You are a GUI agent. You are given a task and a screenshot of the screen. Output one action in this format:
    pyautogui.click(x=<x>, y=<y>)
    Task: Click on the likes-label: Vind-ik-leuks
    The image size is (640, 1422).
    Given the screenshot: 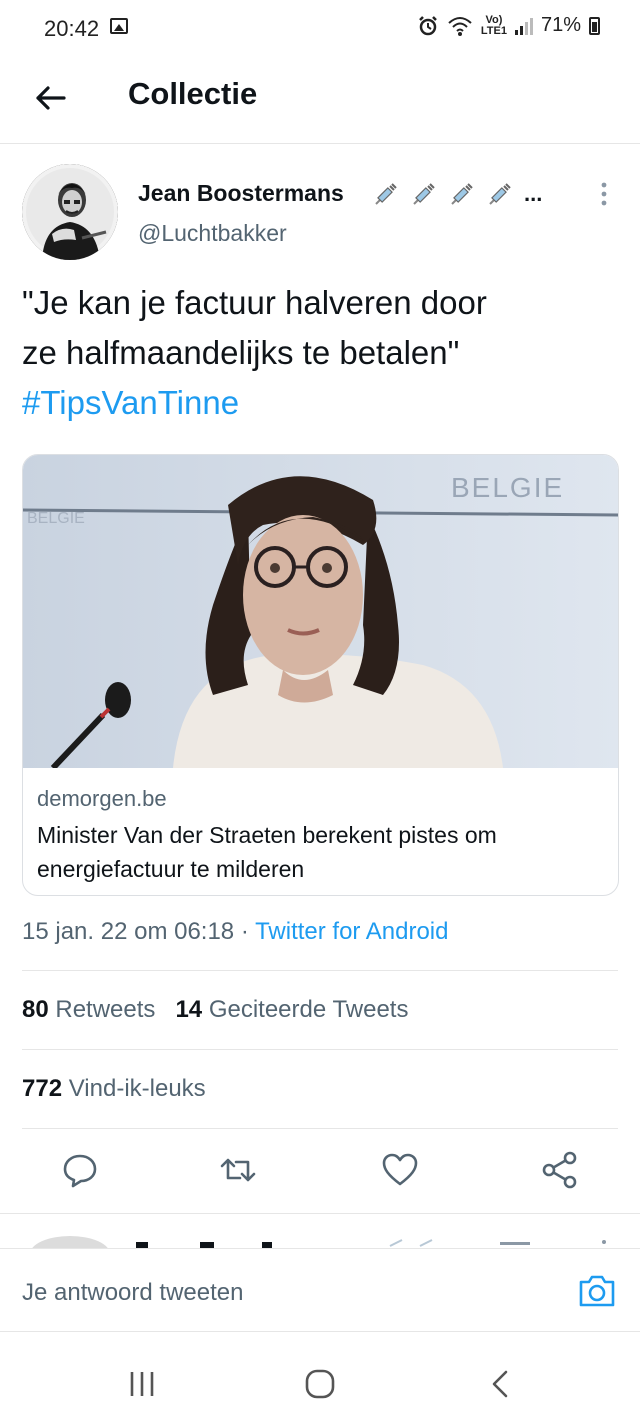 What is the action you would take?
    pyautogui.click(x=137, y=1088)
    